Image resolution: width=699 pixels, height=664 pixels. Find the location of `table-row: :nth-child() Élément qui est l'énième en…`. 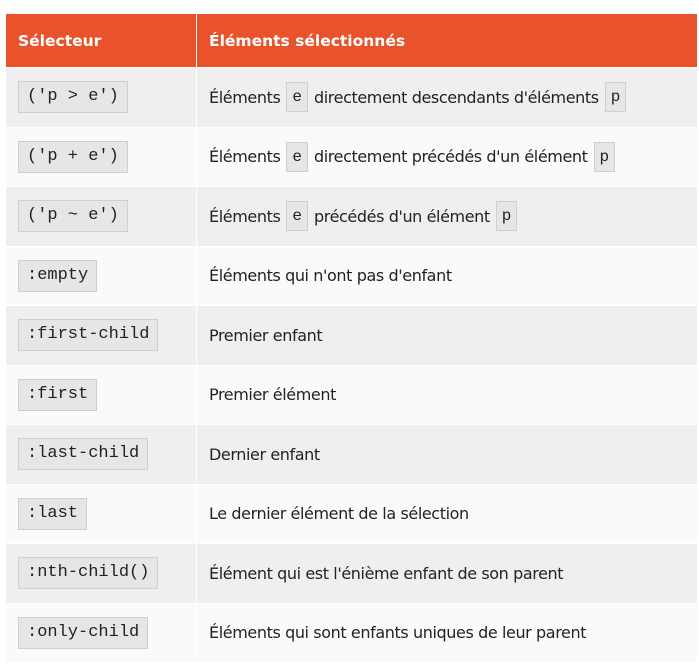

table-row: :nth-child() Élément qui est l'énième en… is located at coordinates (351, 573).